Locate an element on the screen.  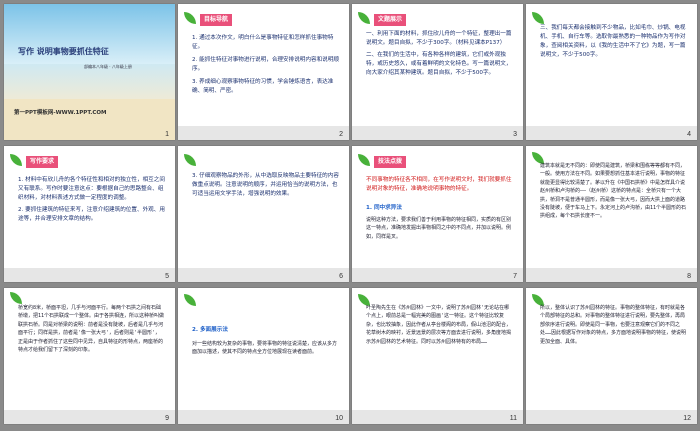
section-tag: 目标导航 is located at coordinates (216, 20).